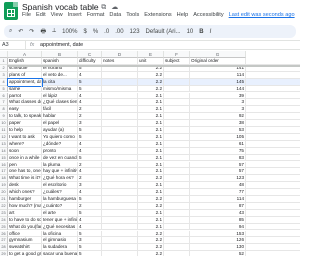 This screenshot has height=256, width=320. I want to click on table-cell: soon, so click(25, 151).